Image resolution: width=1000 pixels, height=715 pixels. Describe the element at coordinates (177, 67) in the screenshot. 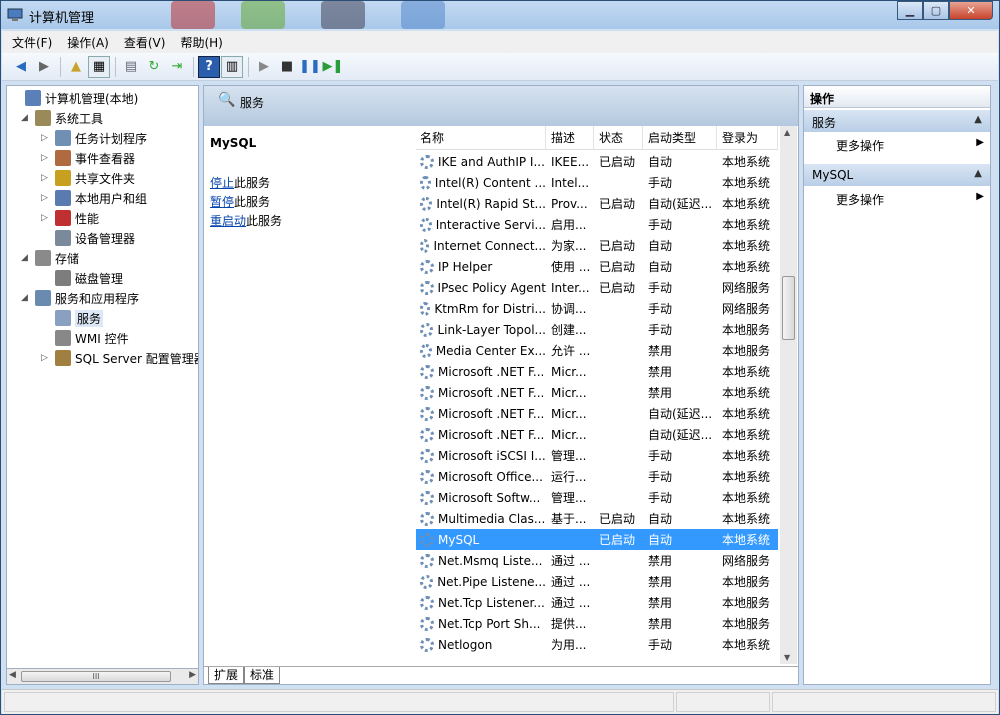

I see `export-list-icon: ⇥` at that location.